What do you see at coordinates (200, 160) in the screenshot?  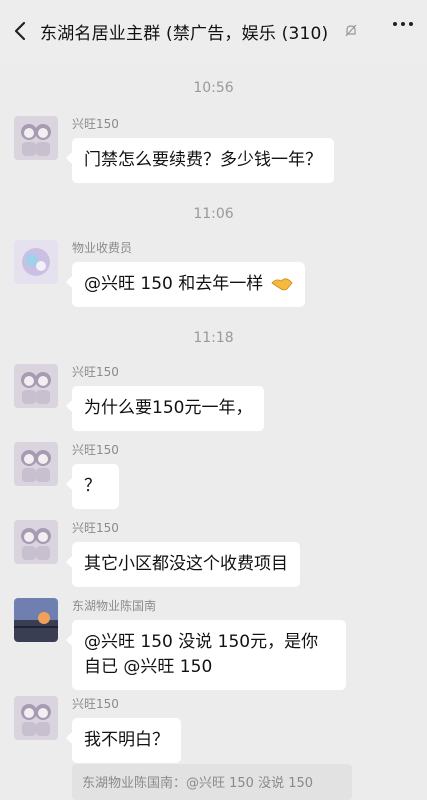 I see `message-bubble: 门禁怎么要续费？多少钱一年？` at bounding box center [200, 160].